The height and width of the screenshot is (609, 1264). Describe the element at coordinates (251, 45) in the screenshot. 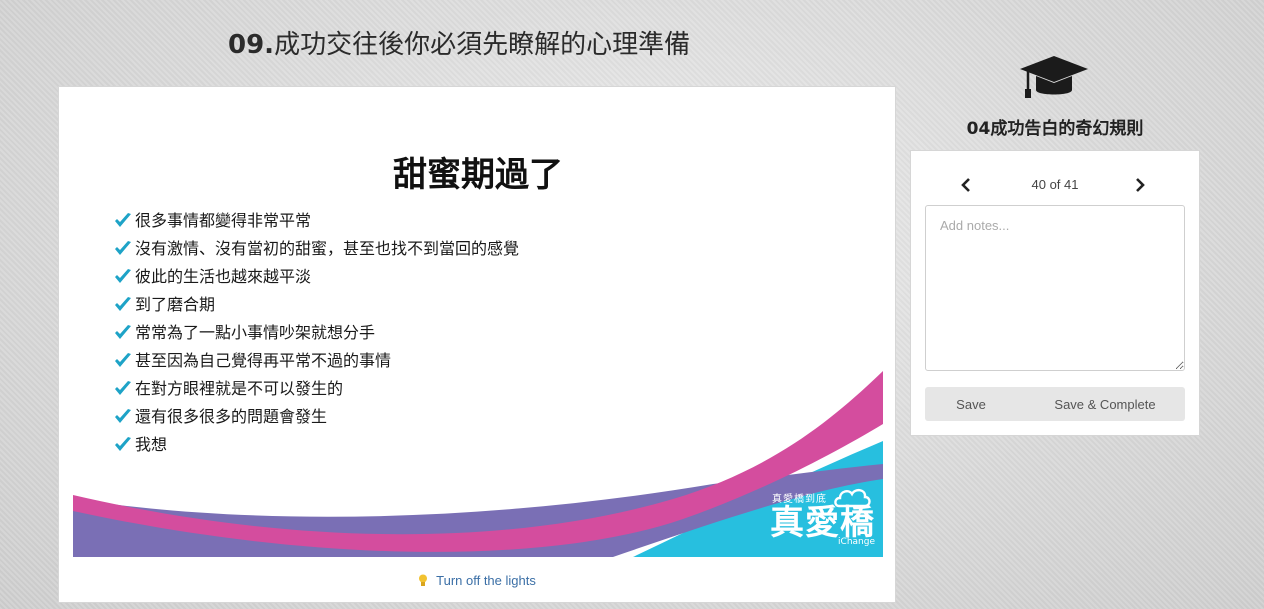

I see `lesson-number: 09.` at that location.